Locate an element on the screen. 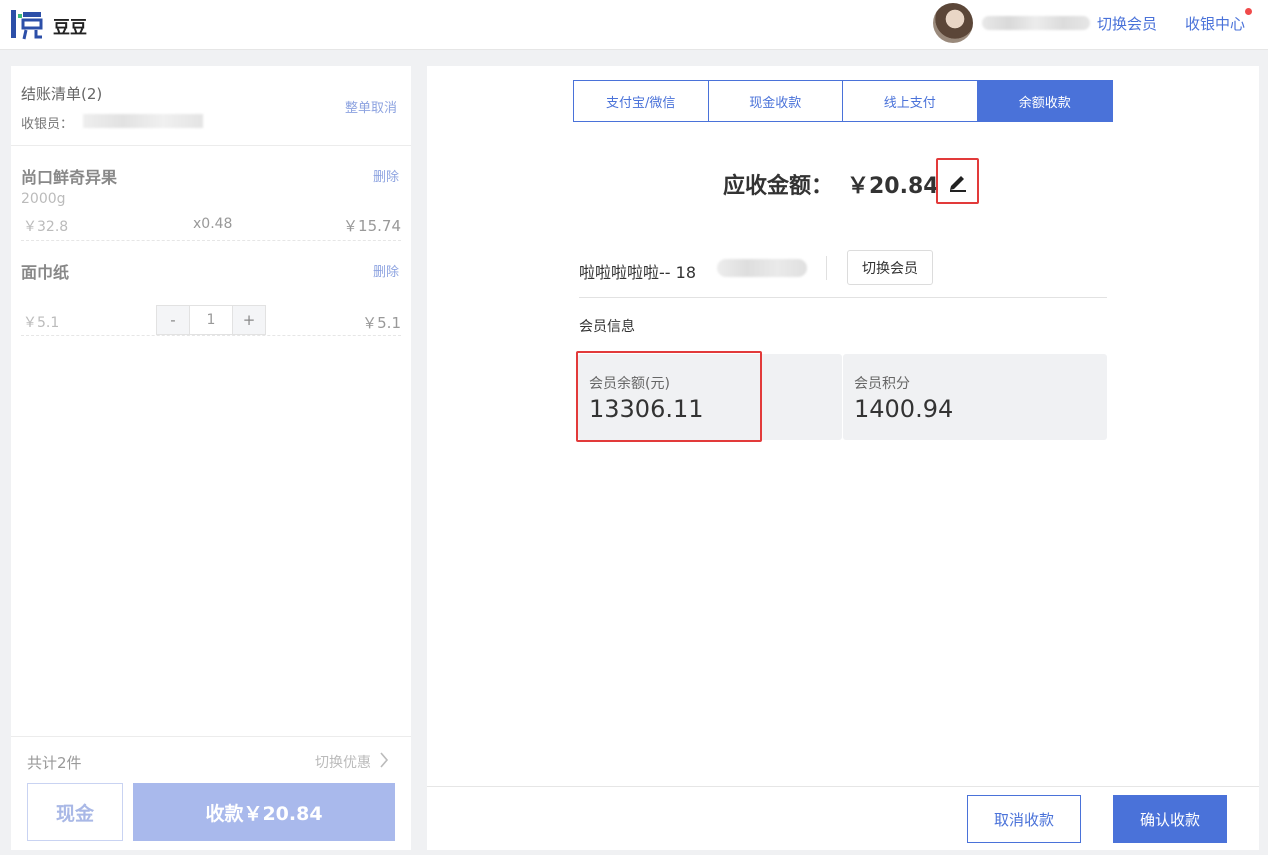 This screenshot has height=855, width=1268. payment-footer: 取消收款 确认收款 is located at coordinates (843, 818).